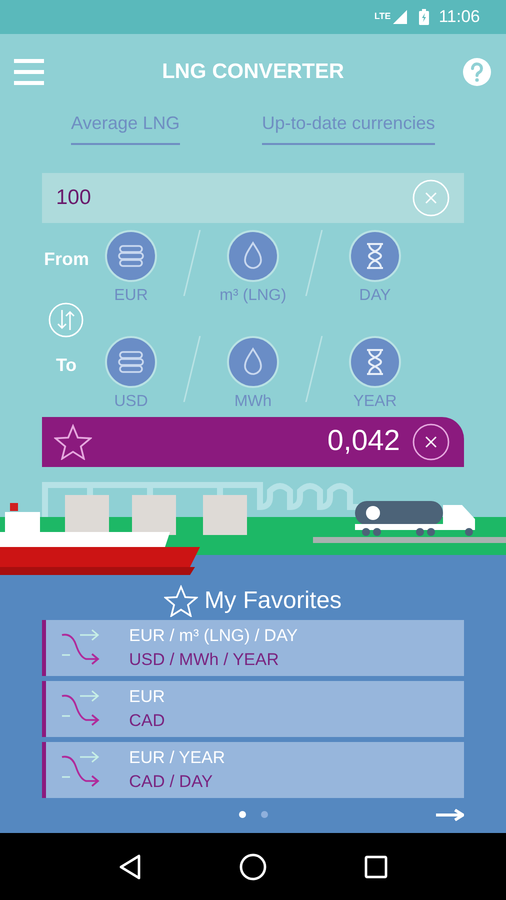  What do you see at coordinates (253, 770) in the screenshot?
I see `favorite-item: EUR / YEAR CAD / DAY` at bounding box center [253, 770].